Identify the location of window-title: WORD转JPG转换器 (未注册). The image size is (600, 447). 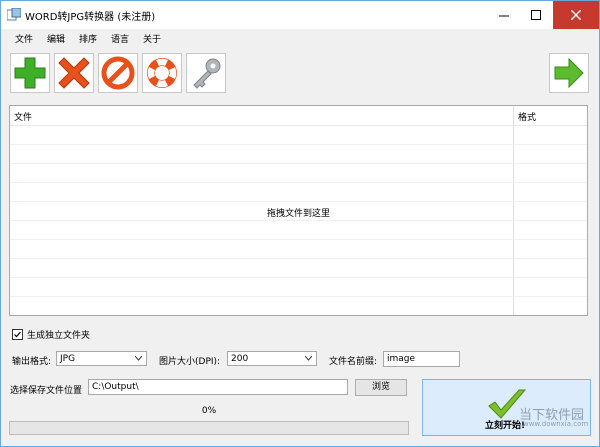
(90, 17).